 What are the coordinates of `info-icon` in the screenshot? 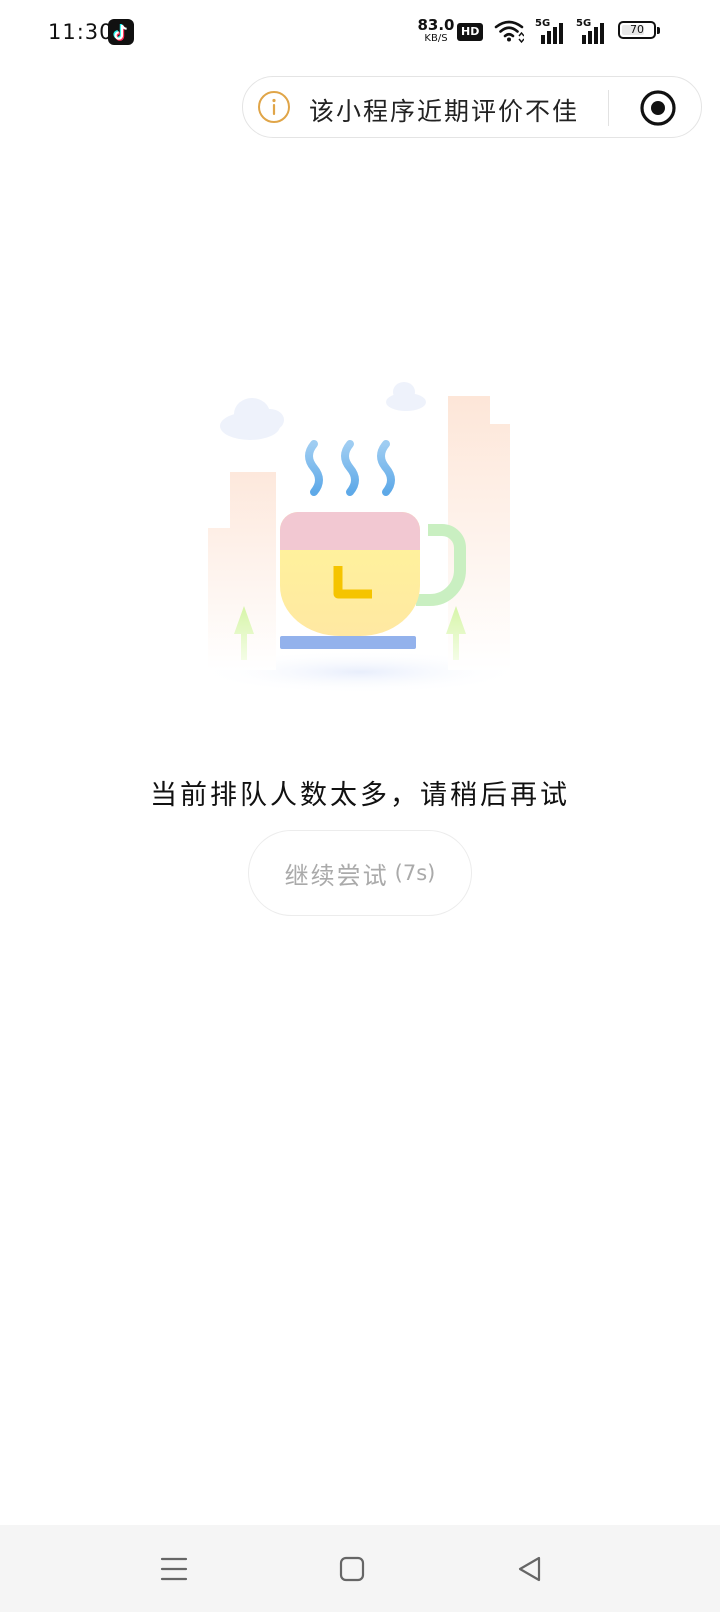 It's located at (274, 107).